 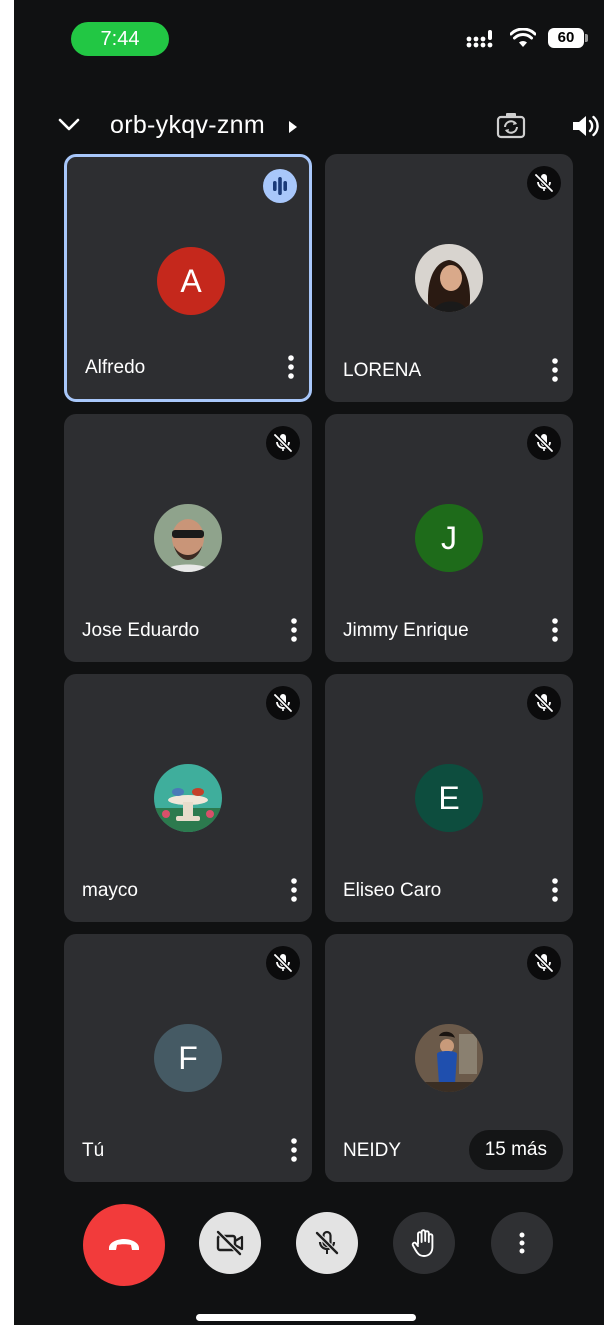 I want to click on battery-icon: 60, so click(x=568, y=38).